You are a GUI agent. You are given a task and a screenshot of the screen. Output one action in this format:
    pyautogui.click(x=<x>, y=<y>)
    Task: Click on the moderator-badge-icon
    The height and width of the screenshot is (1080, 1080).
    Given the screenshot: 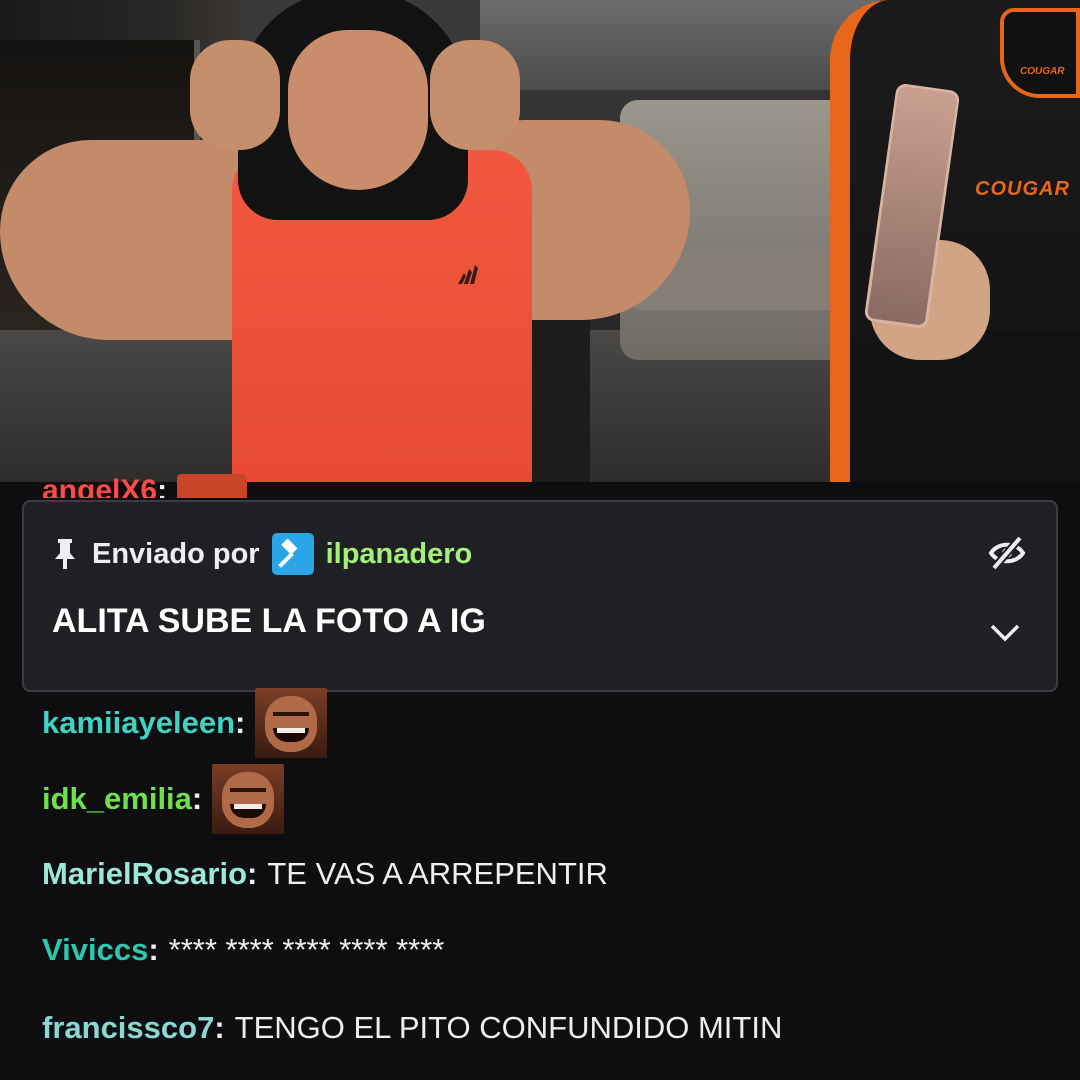 What is the action you would take?
    pyautogui.click(x=292, y=554)
    